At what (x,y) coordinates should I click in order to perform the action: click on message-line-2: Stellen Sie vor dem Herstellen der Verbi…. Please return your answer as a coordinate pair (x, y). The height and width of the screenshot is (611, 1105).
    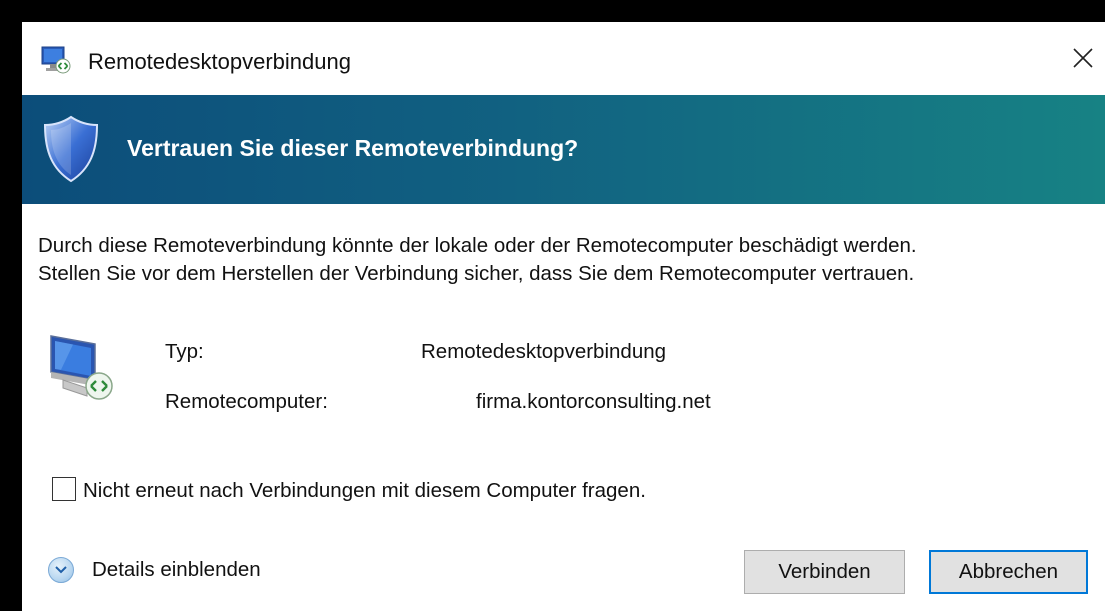
    Looking at the image, I should click on (476, 273).